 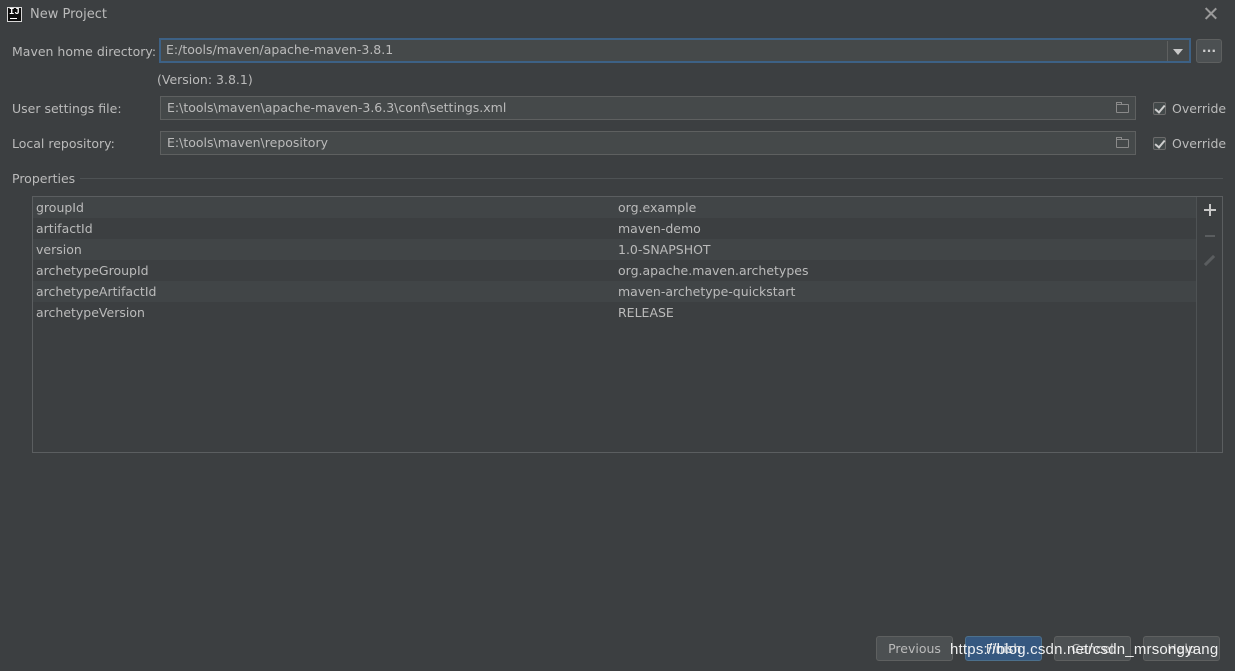 I want to click on properties-header: Properties, so click(x=44, y=178).